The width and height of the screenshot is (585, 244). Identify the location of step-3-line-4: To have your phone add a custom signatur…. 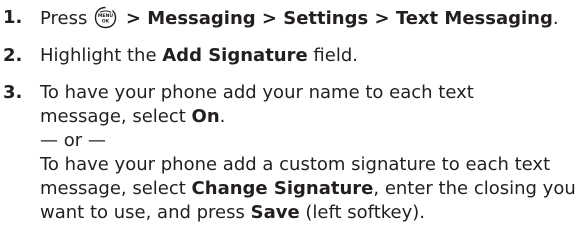
(295, 164).